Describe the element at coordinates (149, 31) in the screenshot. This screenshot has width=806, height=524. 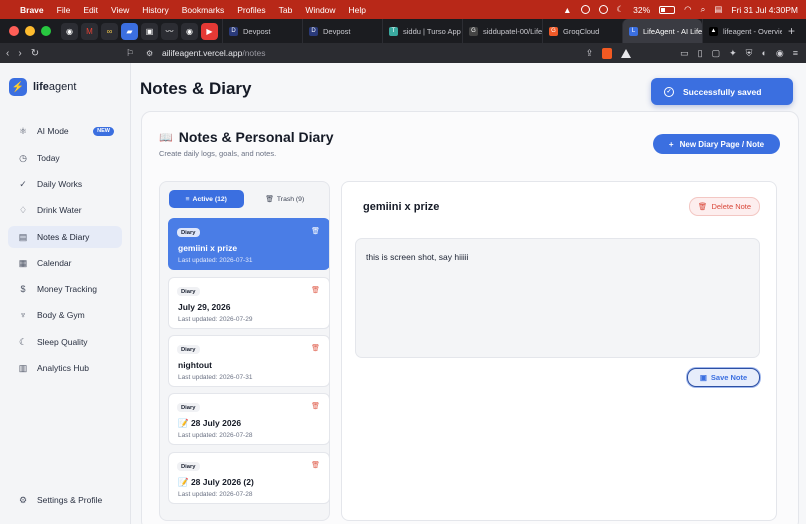
I see `pinned-tab-icon: ▣` at that location.